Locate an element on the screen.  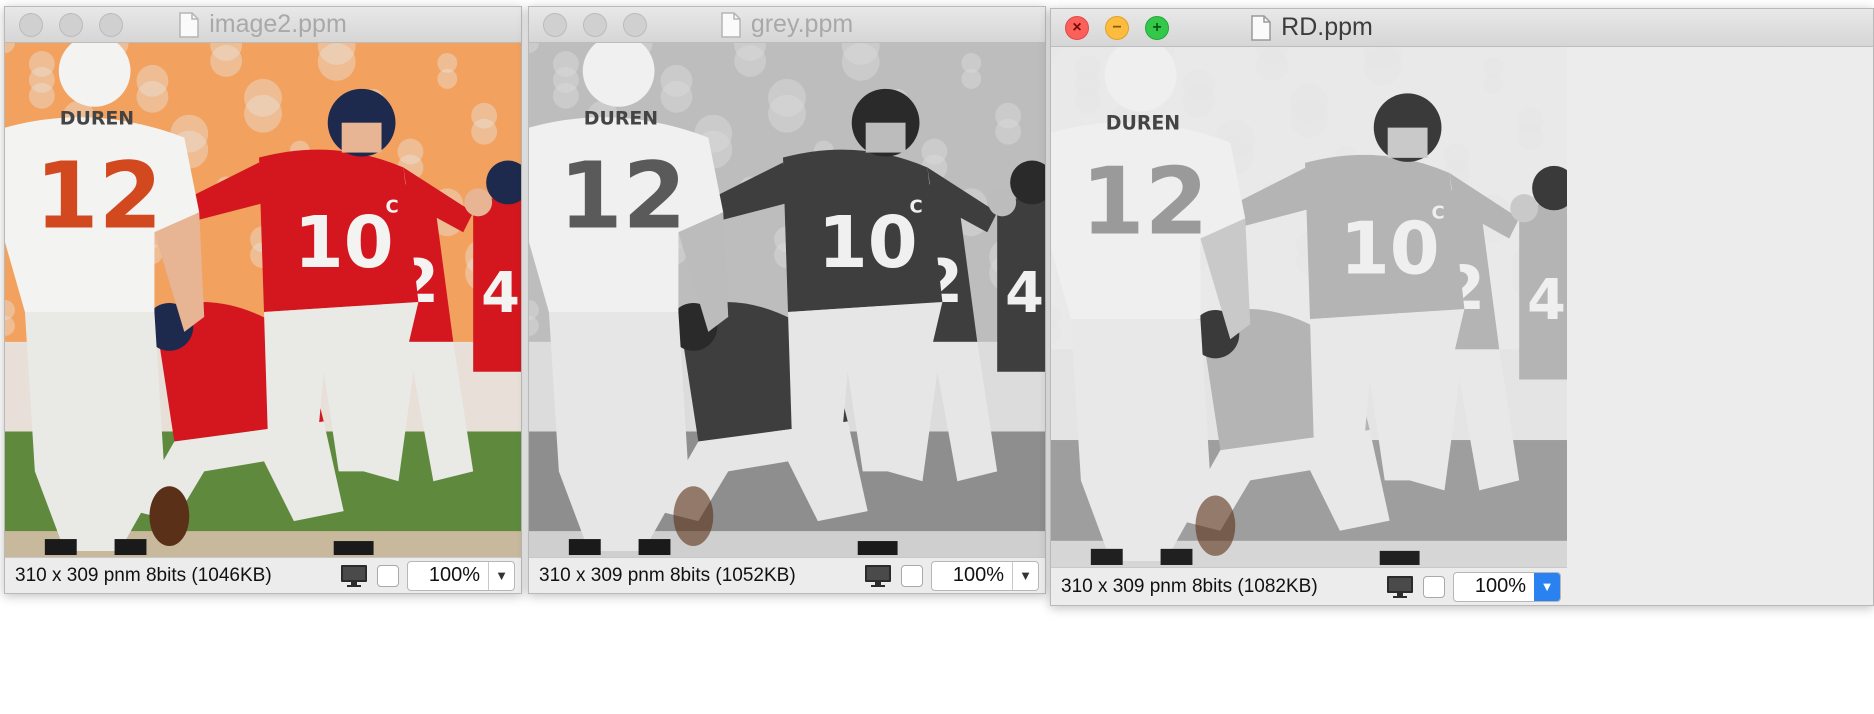
image-info: 310 x 309 pnm 8bits (1082KB) is located at coordinates (1189, 586).